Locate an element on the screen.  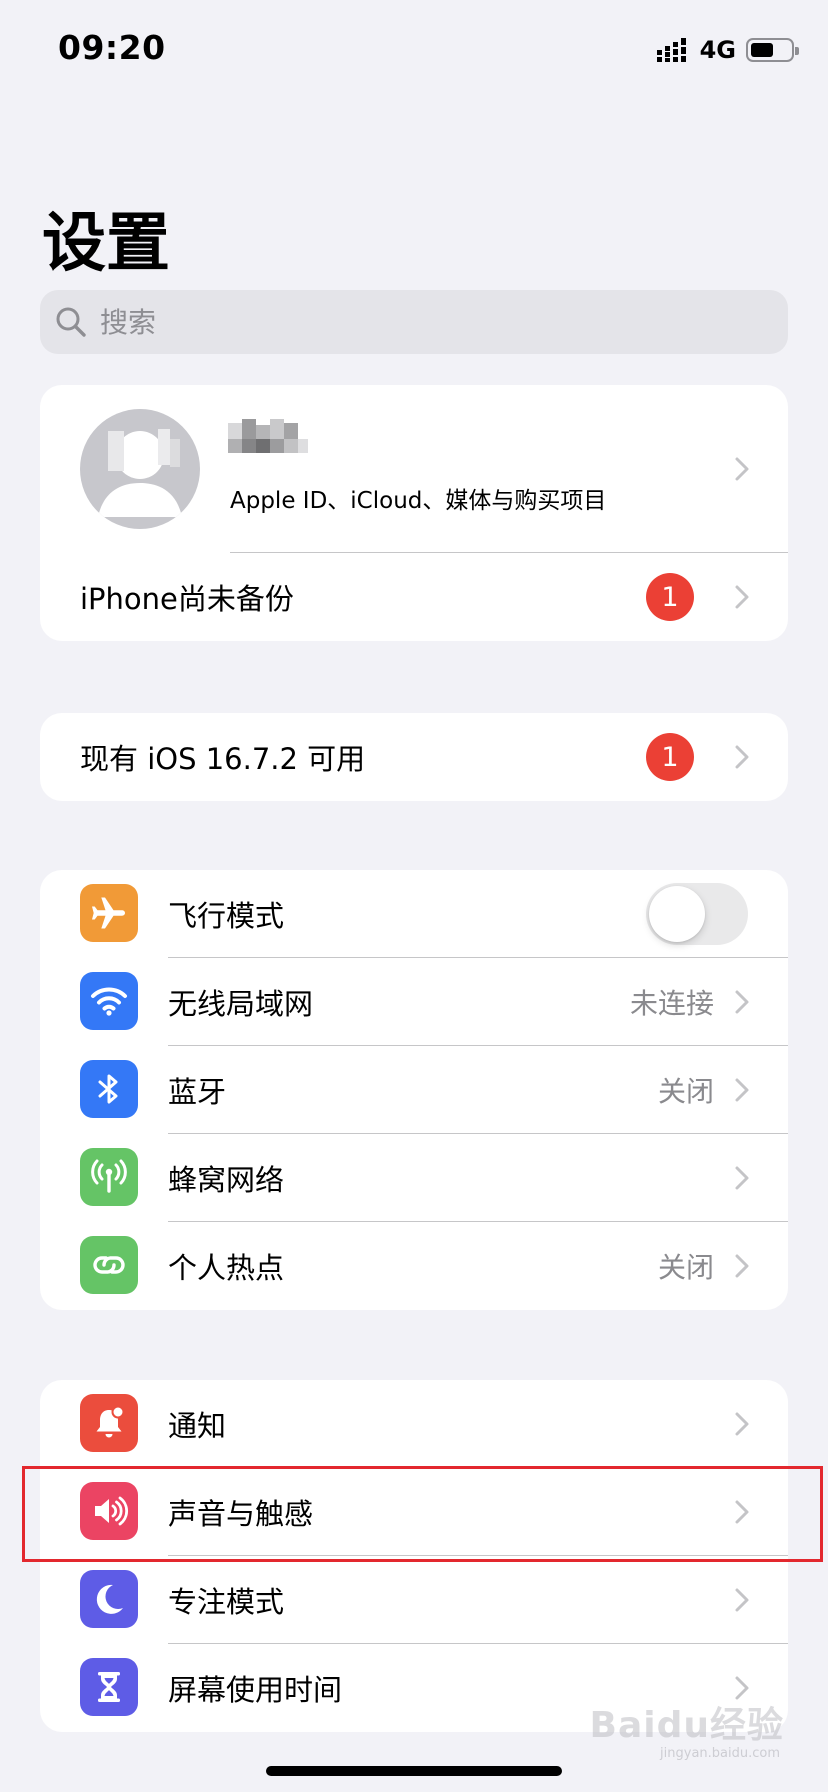
status-bar: 09:20 4G is located at coordinates (414, 50).